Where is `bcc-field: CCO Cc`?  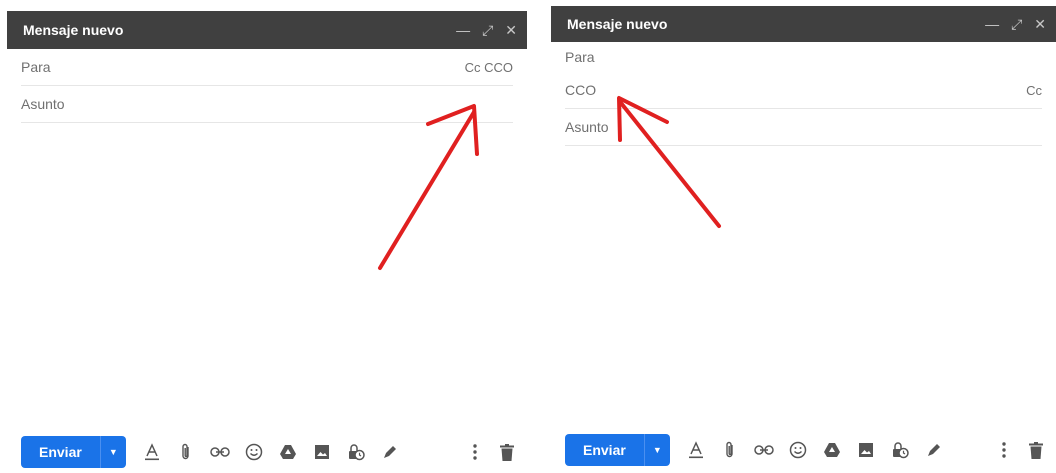
bcc-field: CCO Cc is located at coordinates (803, 90).